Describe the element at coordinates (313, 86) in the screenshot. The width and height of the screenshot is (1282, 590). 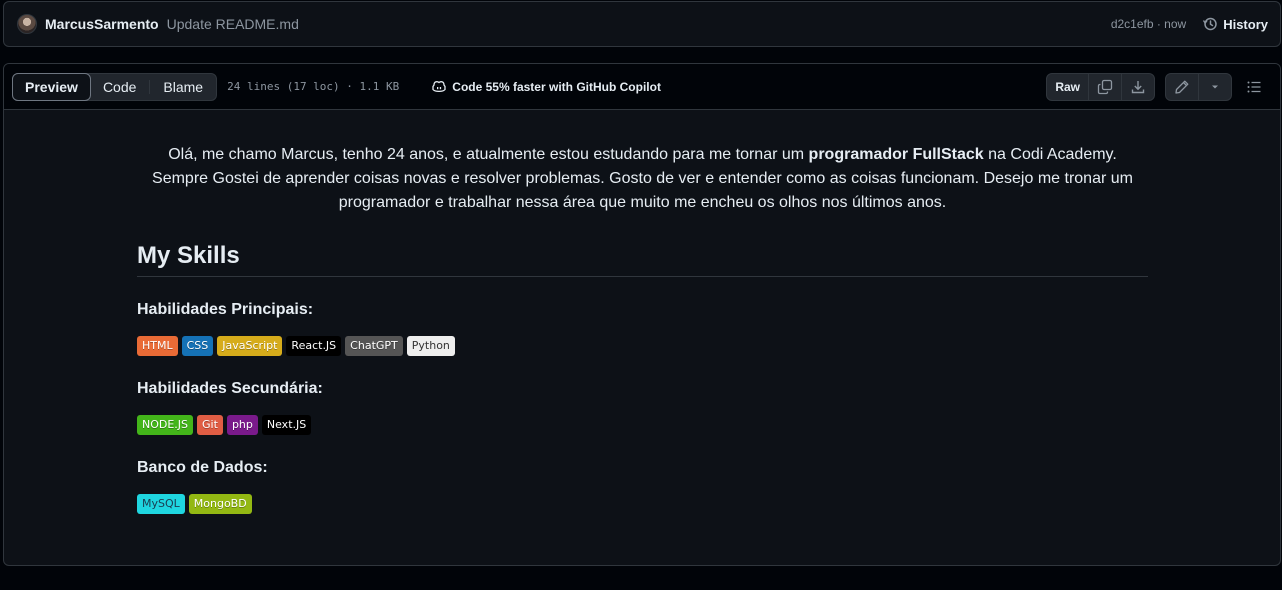
I see `file-info: 24 lines (17 loc) · 1.1 KB` at that location.